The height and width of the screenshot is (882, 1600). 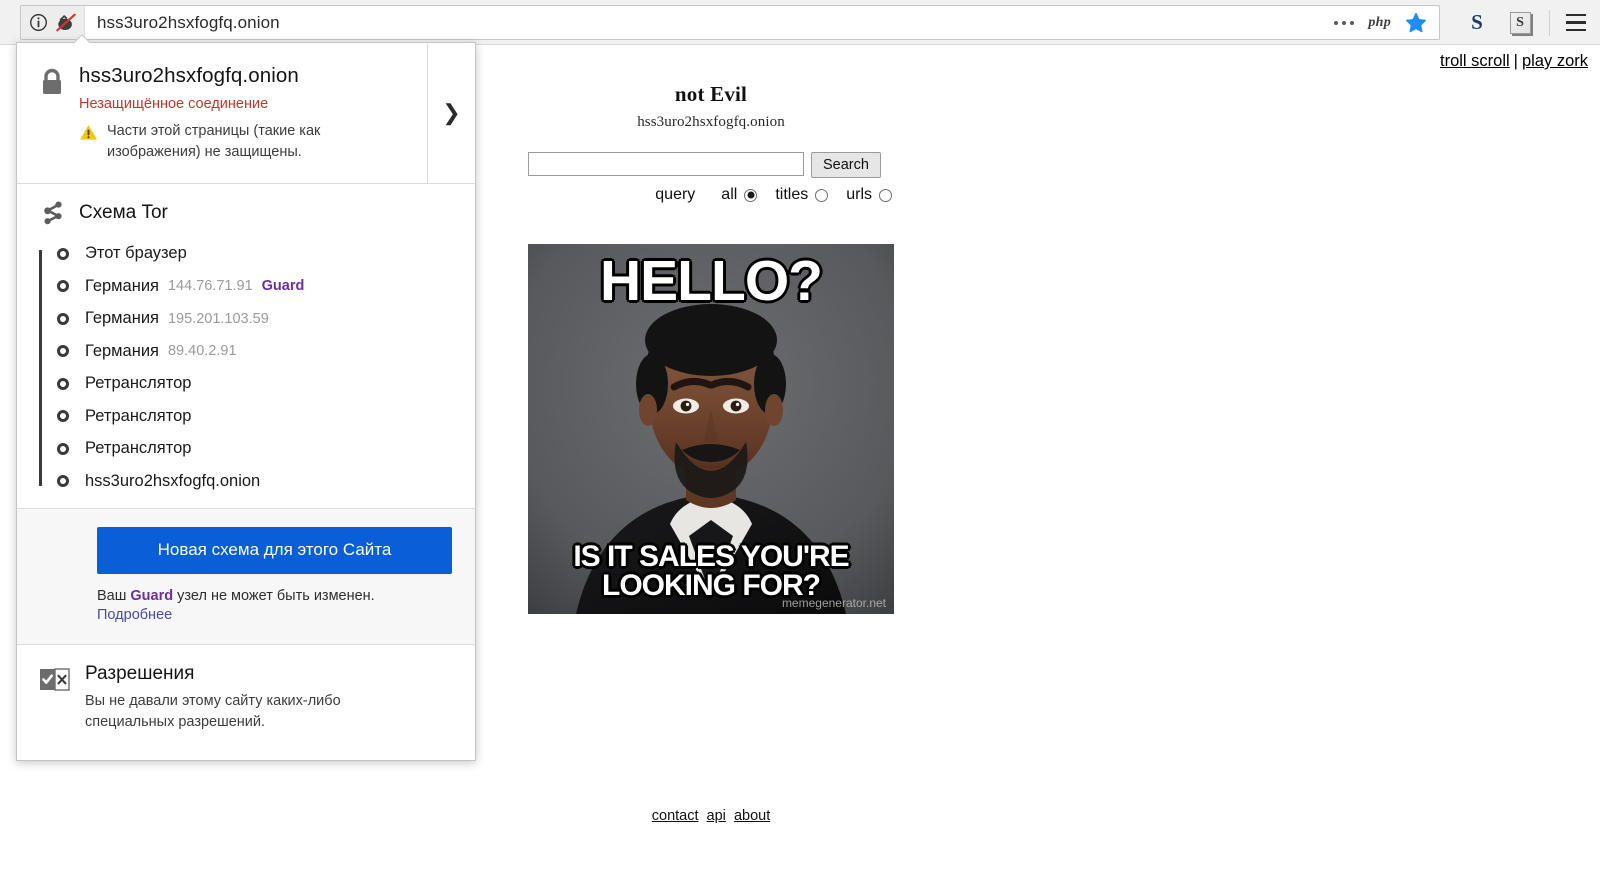 What do you see at coordinates (257, 254) in the screenshot?
I see `circuit-node: Этот браузер` at bounding box center [257, 254].